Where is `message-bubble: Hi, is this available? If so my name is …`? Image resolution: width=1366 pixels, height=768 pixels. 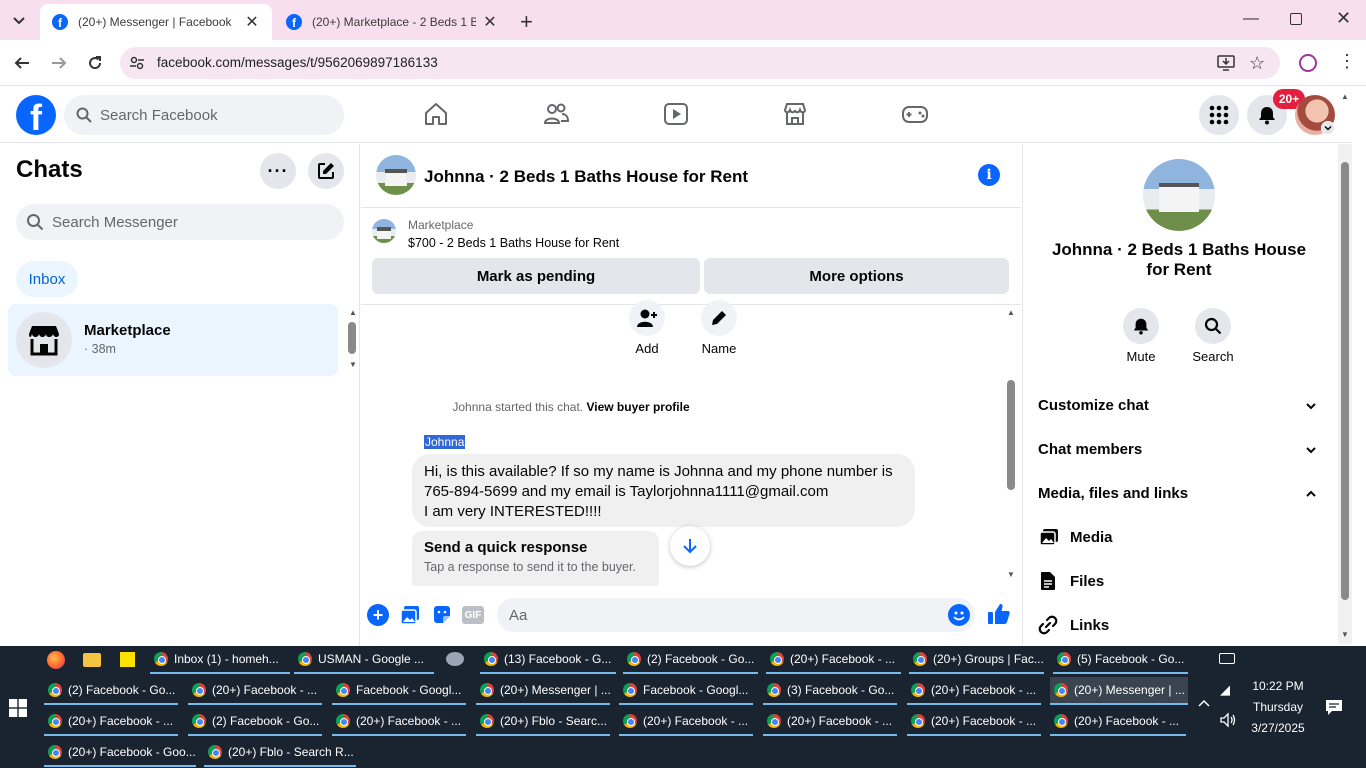
message-bubble: Hi, is this available? If so my name is … is located at coordinates (663, 490).